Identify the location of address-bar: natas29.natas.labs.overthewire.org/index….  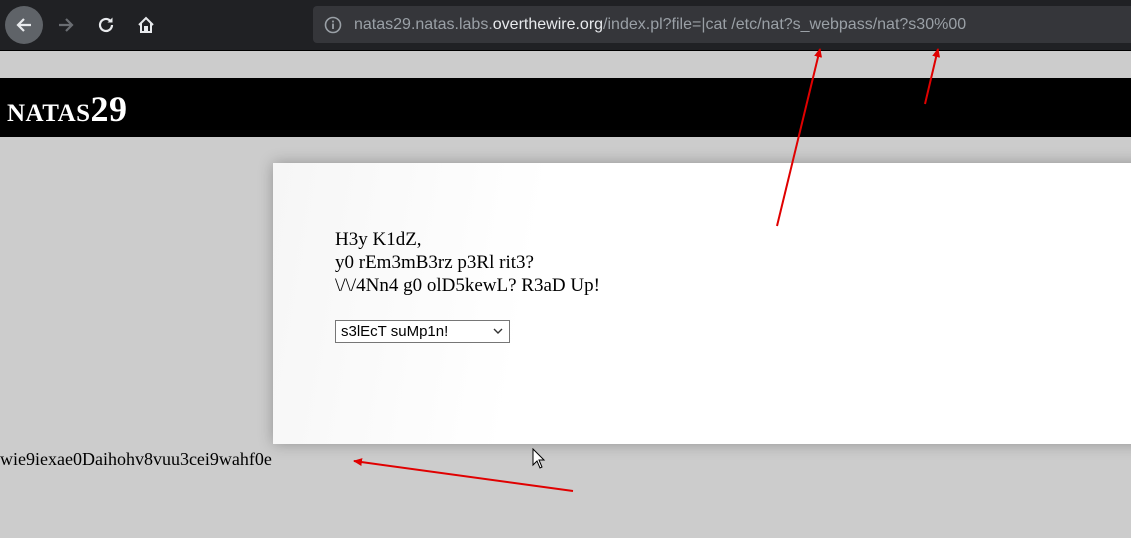
(722, 24).